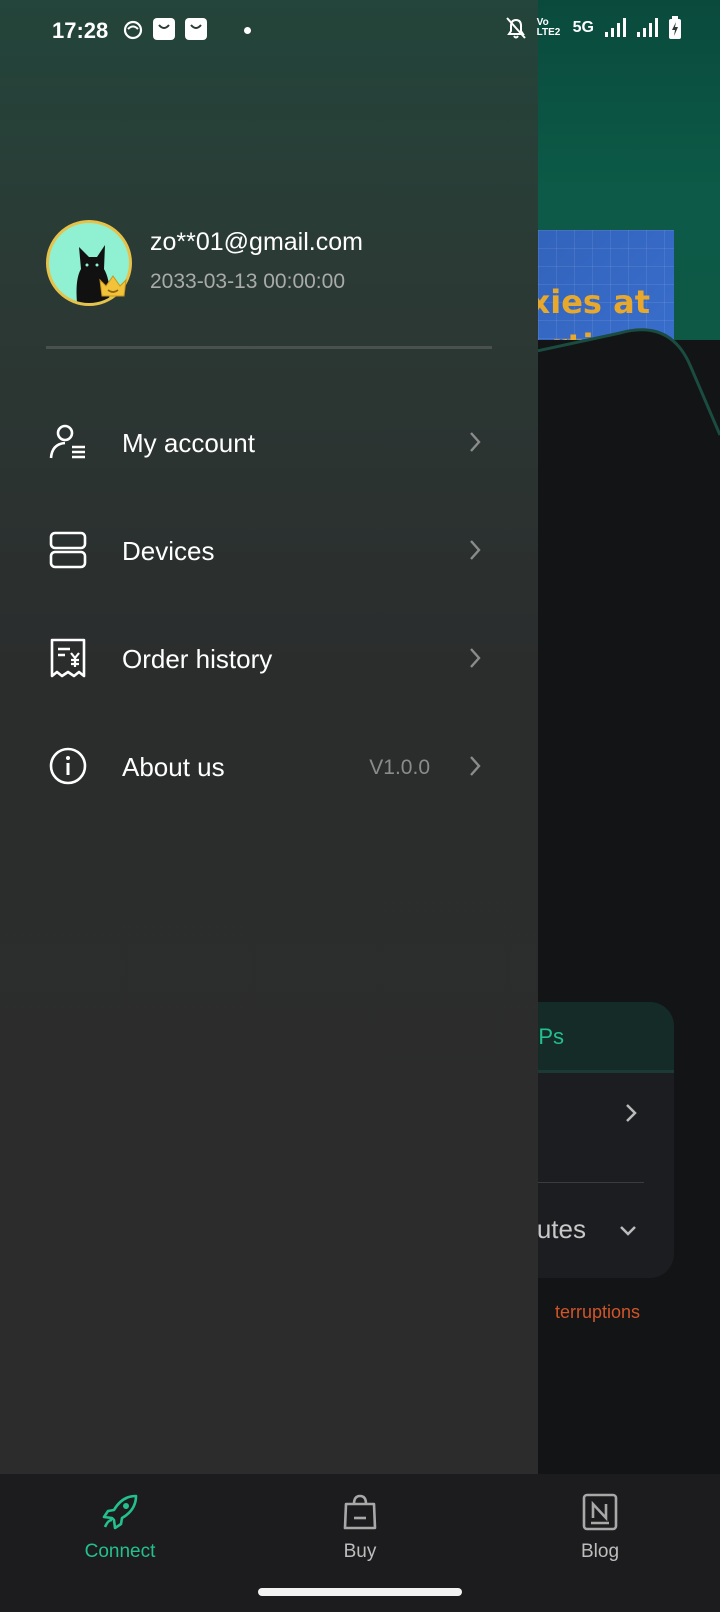  I want to click on shopping-bag-icon, so click(360, 1512).